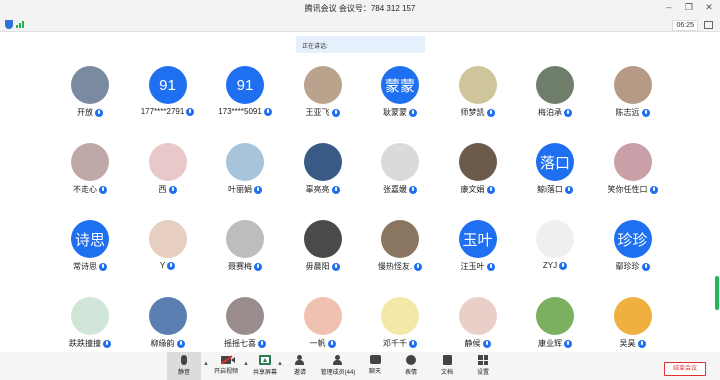 The height and width of the screenshot is (380, 720). What do you see at coordinates (90, 175) in the screenshot?
I see `participant-tile: 不走心` at bounding box center [90, 175].